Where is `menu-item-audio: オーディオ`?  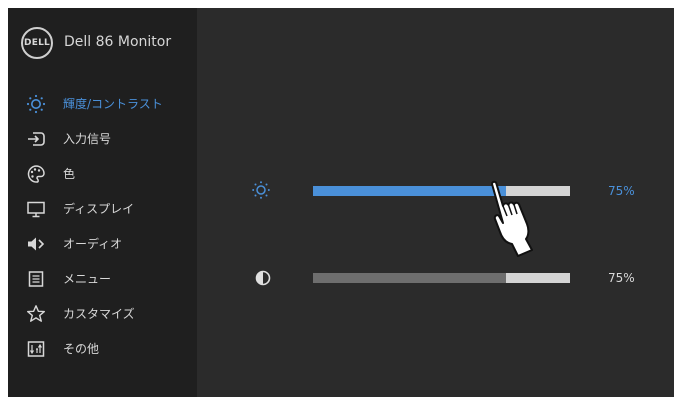
menu-item-audio: オーディオ is located at coordinates (102, 243).